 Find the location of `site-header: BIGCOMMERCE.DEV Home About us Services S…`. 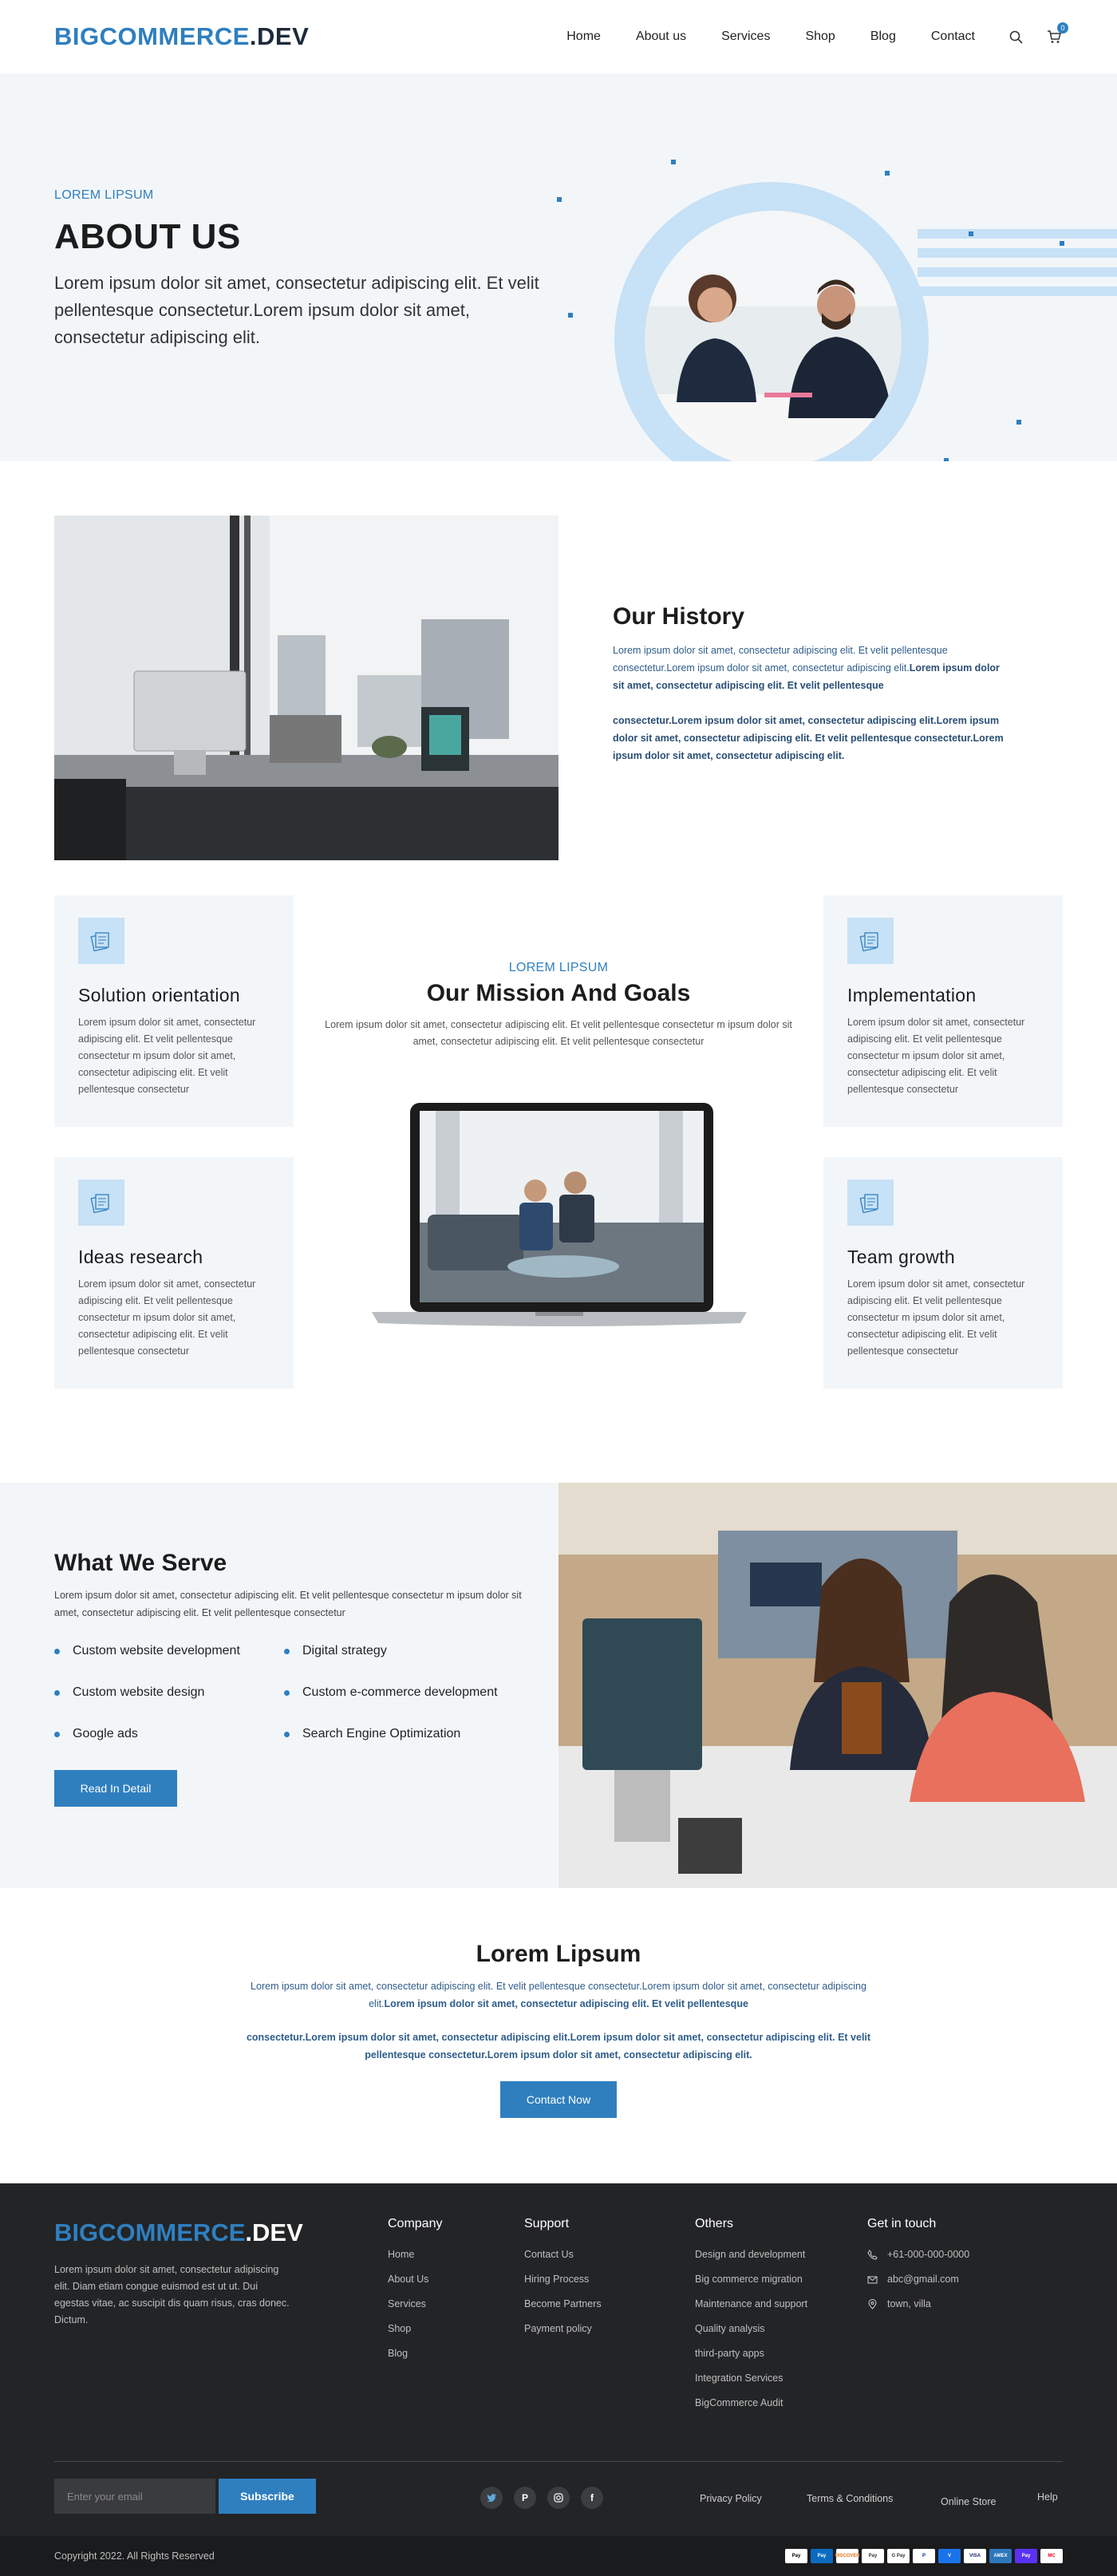

site-header: BIGCOMMERCE.DEV Home About us Services S… is located at coordinates (558, 36).